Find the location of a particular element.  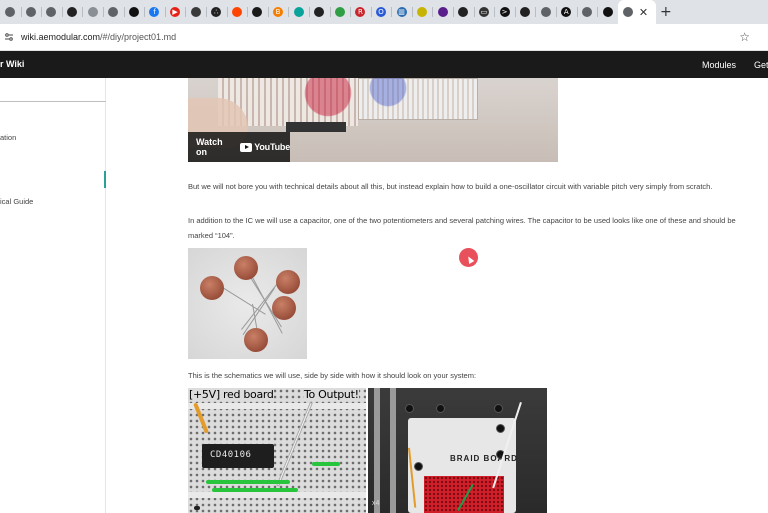

facebook-icon: f is located at coordinates (154, 12).